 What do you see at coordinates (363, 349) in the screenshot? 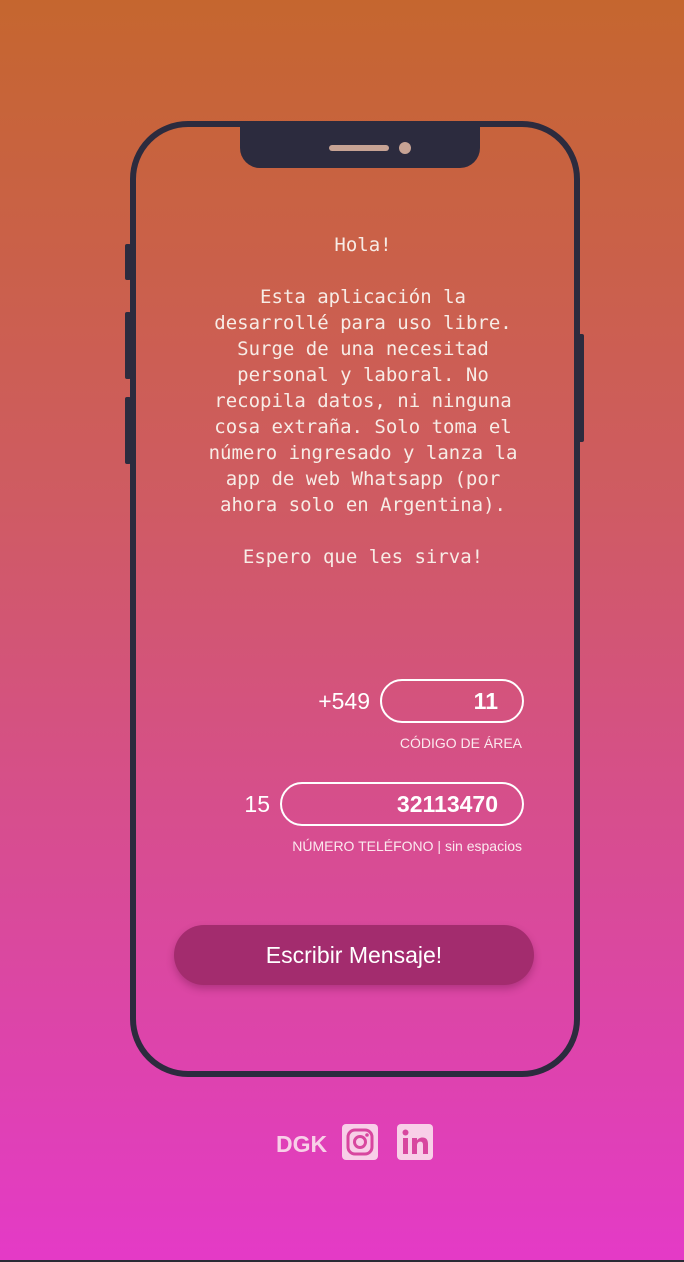
I see `description-line: Surge de una necesitad` at bounding box center [363, 349].